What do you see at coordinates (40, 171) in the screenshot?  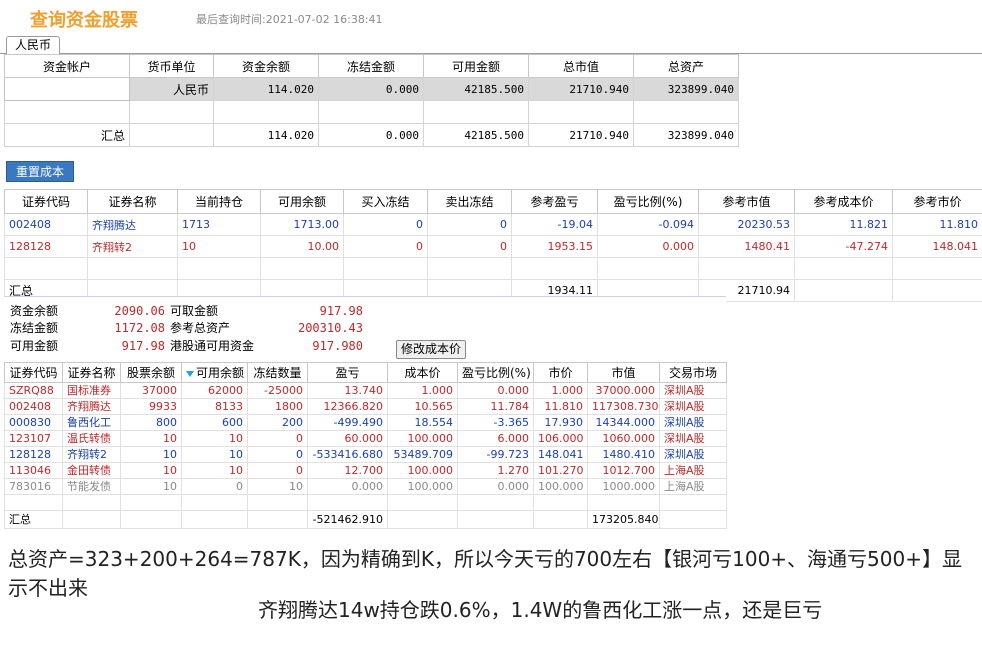 I see `reset-cost-button: 重置成本` at bounding box center [40, 171].